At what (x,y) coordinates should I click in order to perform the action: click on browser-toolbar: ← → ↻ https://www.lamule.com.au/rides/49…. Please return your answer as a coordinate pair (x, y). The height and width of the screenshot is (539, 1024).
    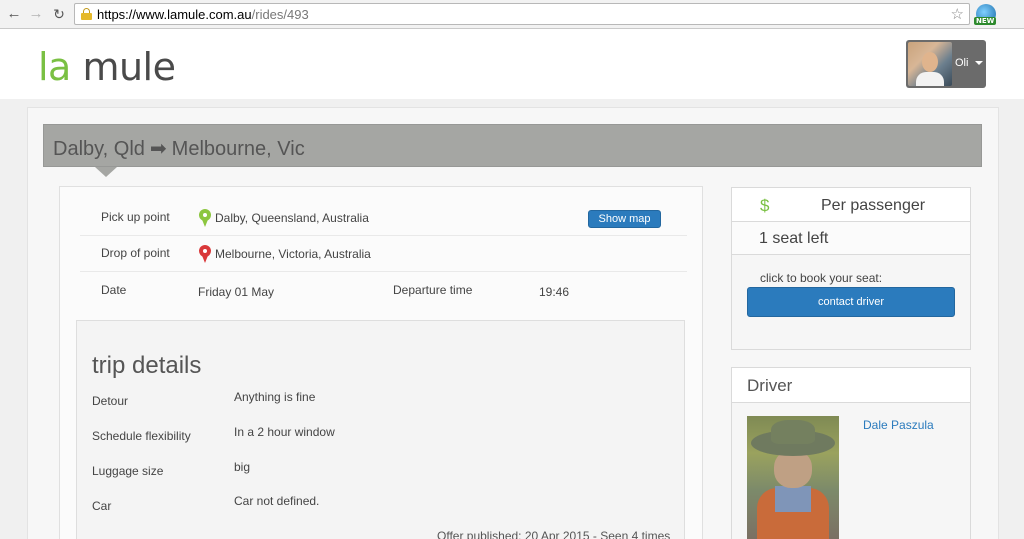
    Looking at the image, I should click on (512, 14).